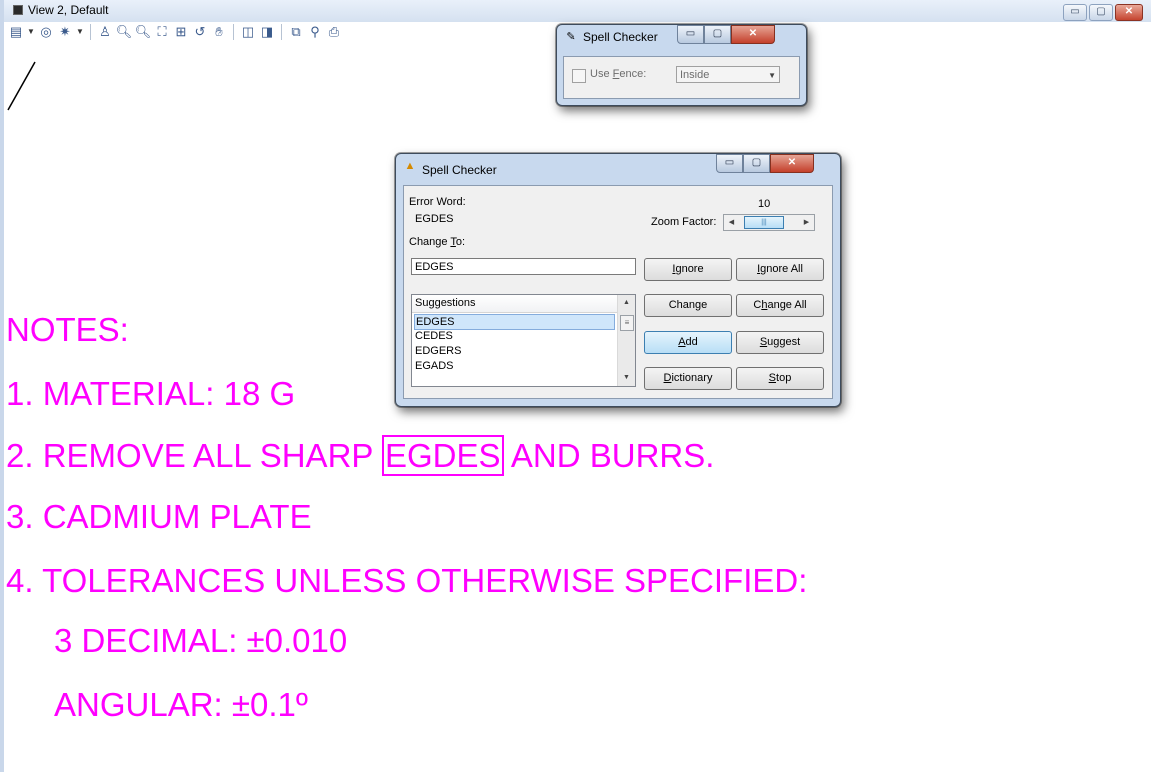 This screenshot has height=772, width=1151. What do you see at coordinates (729, 163) in the screenshot?
I see `spell-minimize-button: ▭` at bounding box center [729, 163].